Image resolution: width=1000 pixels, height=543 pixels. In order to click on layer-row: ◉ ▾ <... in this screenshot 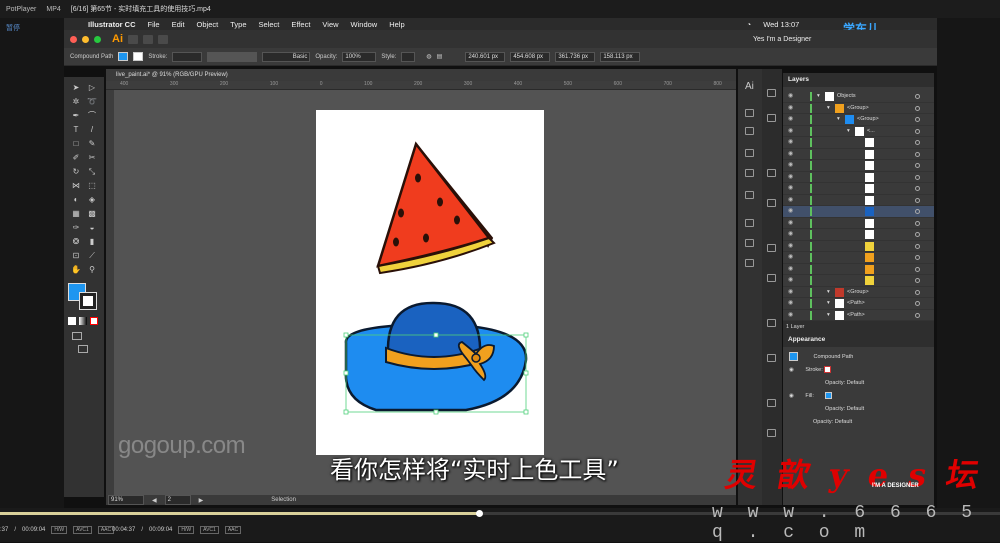, I will do `click(858, 131)`.